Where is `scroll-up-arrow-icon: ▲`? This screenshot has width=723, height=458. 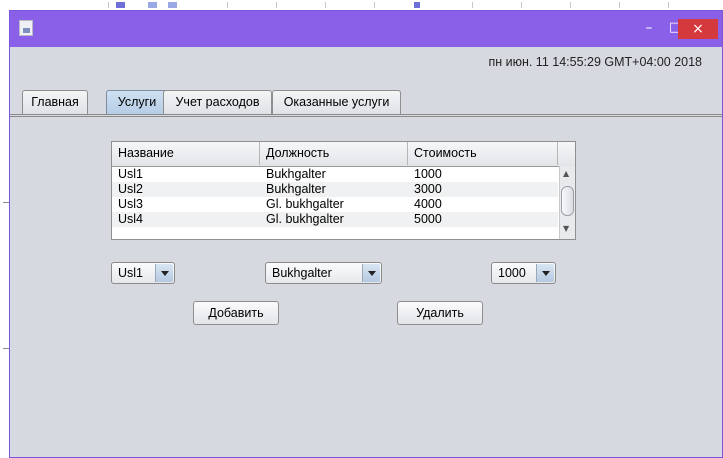
scroll-up-arrow-icon: ▲ is located at coordinates (566, 173).